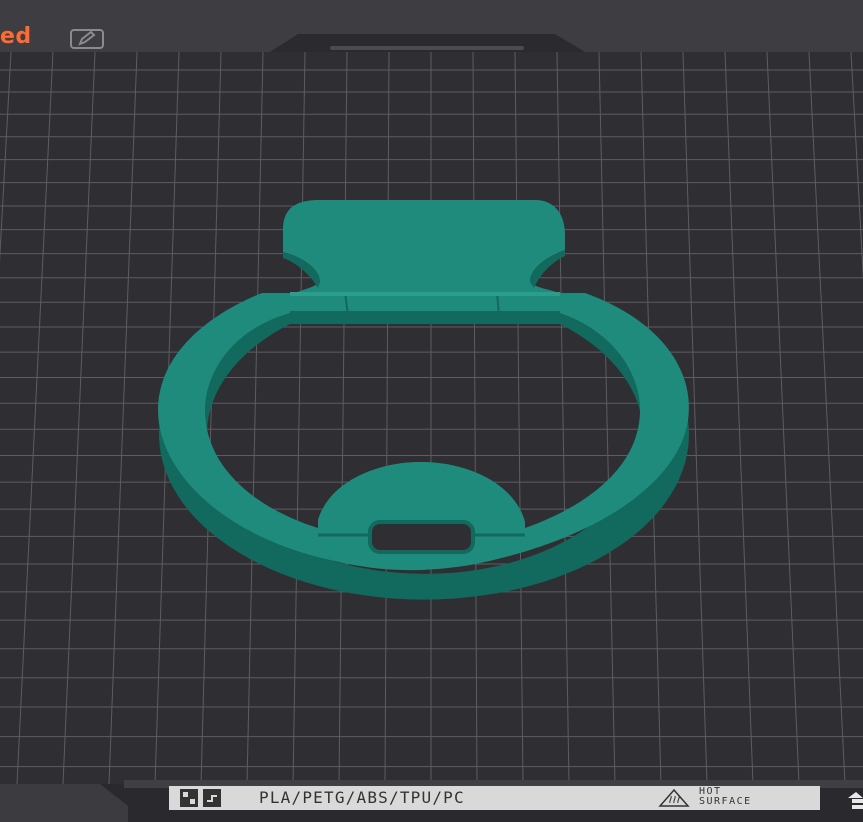  What do you see at coordinates (494, 798) in the screenshot?
I see `bed-label-sticker: PLA/PETG/ABS/TPU/PC HOT SURFACE` at bounding box center [494, 798].